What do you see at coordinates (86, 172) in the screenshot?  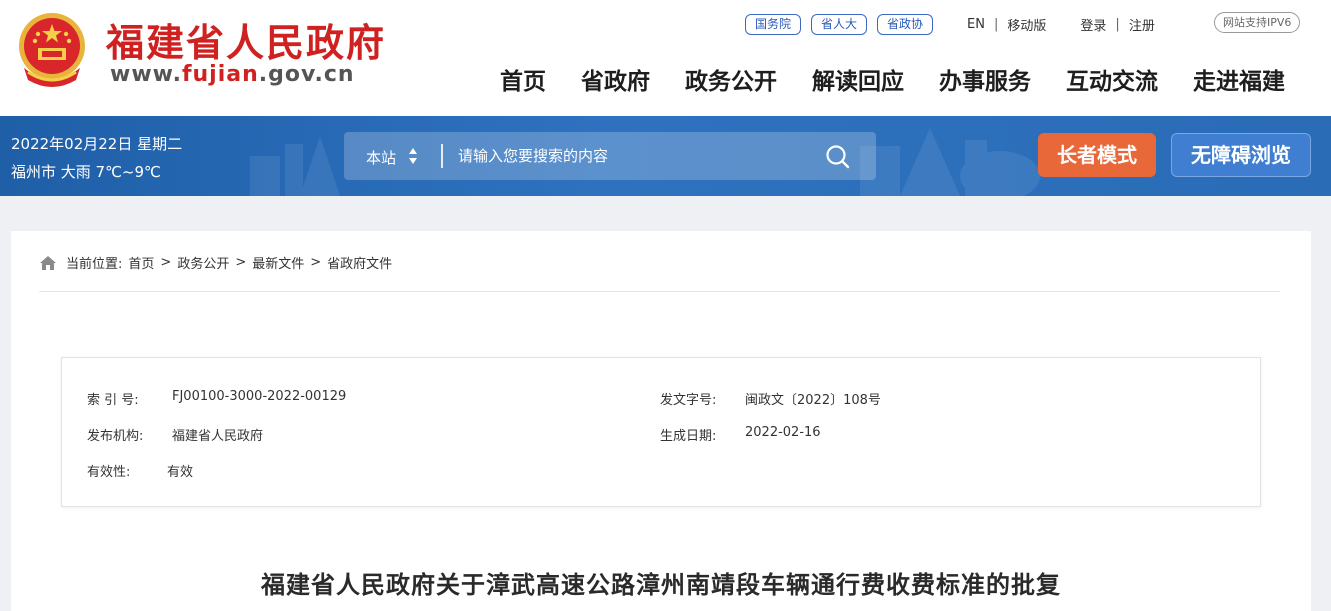 I see `weather-info: 福州市 大雨 7℃~9℃` at bounding box center [86, 172].